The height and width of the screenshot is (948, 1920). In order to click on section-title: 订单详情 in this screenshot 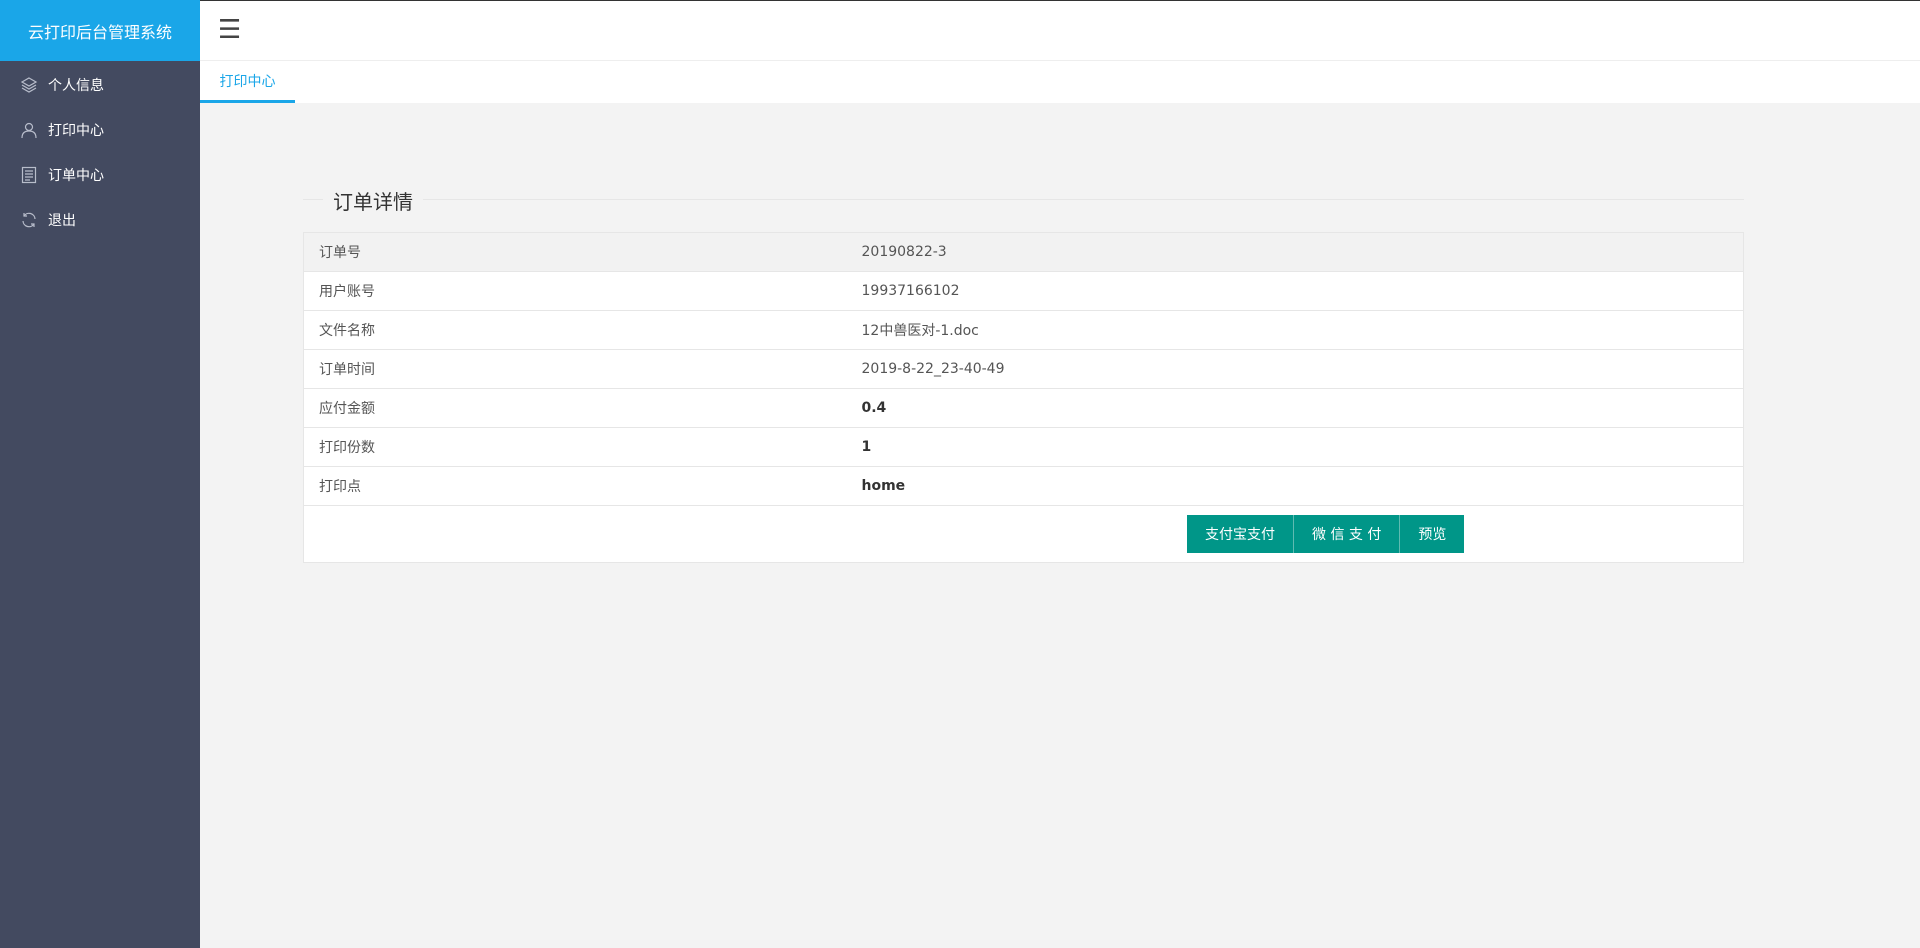, I will do `click(373, 200)`.